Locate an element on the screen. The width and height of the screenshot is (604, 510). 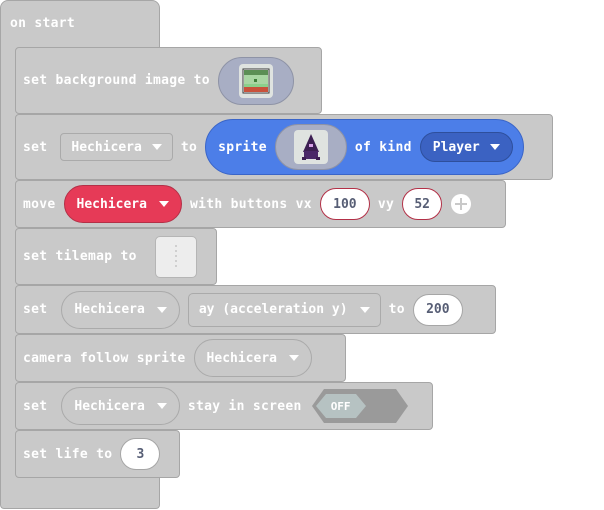
camera-follow-block: camera follow sprite Hechicera is located at coordinates (180, 358).